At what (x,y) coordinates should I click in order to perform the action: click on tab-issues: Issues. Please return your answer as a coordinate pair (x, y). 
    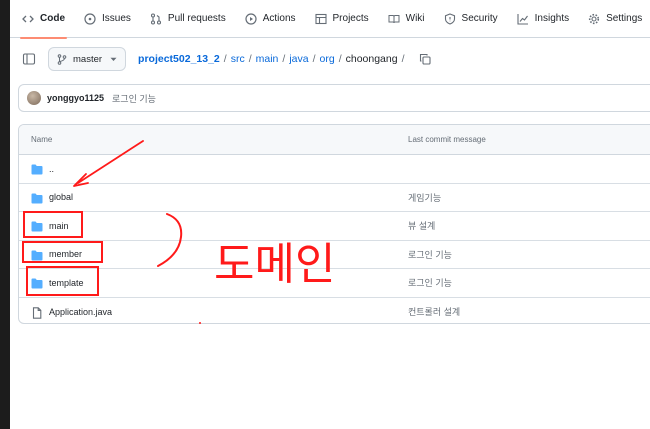
    Looking at the image, I should click on (107, 19).